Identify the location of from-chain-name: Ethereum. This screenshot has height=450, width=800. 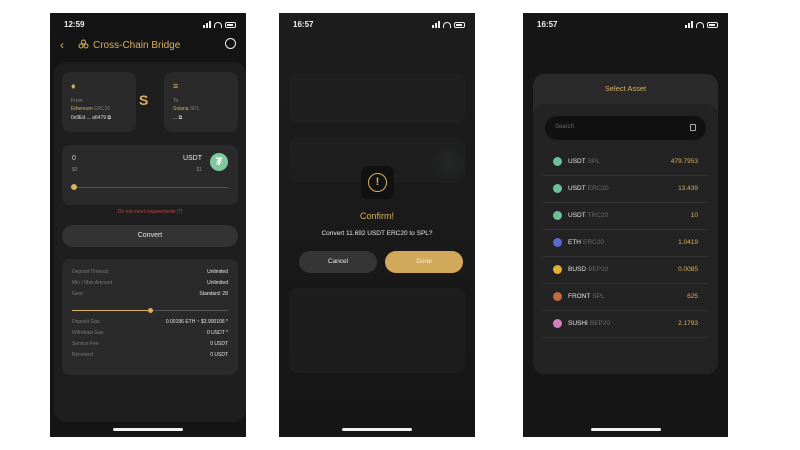
(82, 109).